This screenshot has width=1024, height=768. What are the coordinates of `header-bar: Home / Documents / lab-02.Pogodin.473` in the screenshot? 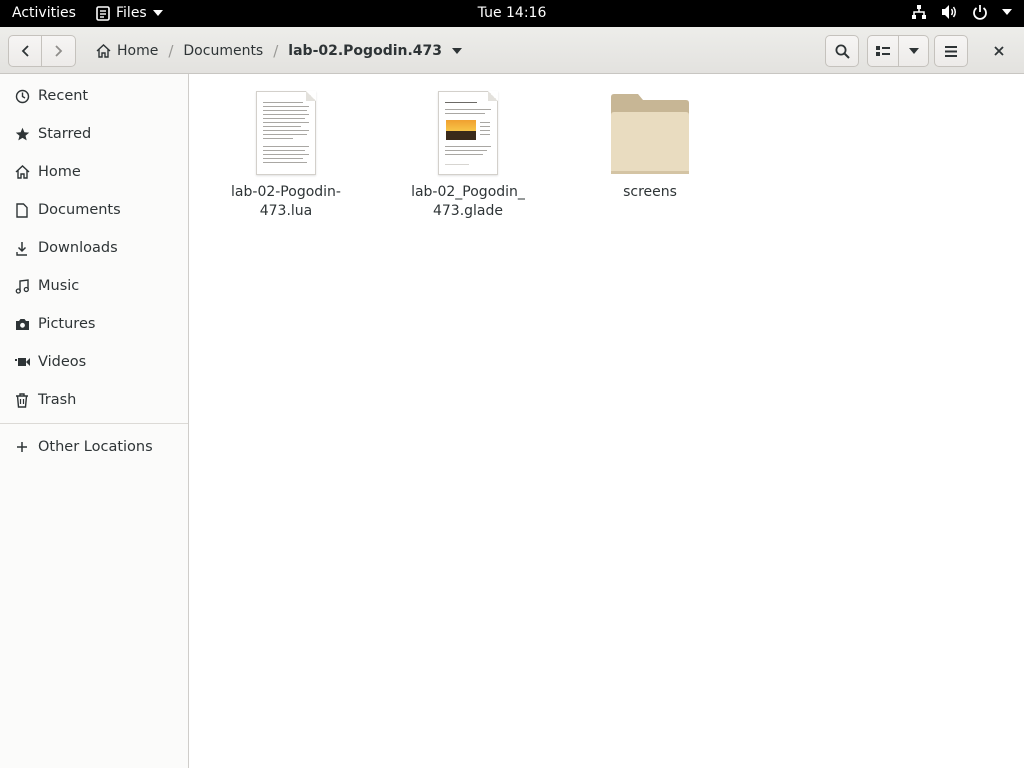 It's located at (512, 50).